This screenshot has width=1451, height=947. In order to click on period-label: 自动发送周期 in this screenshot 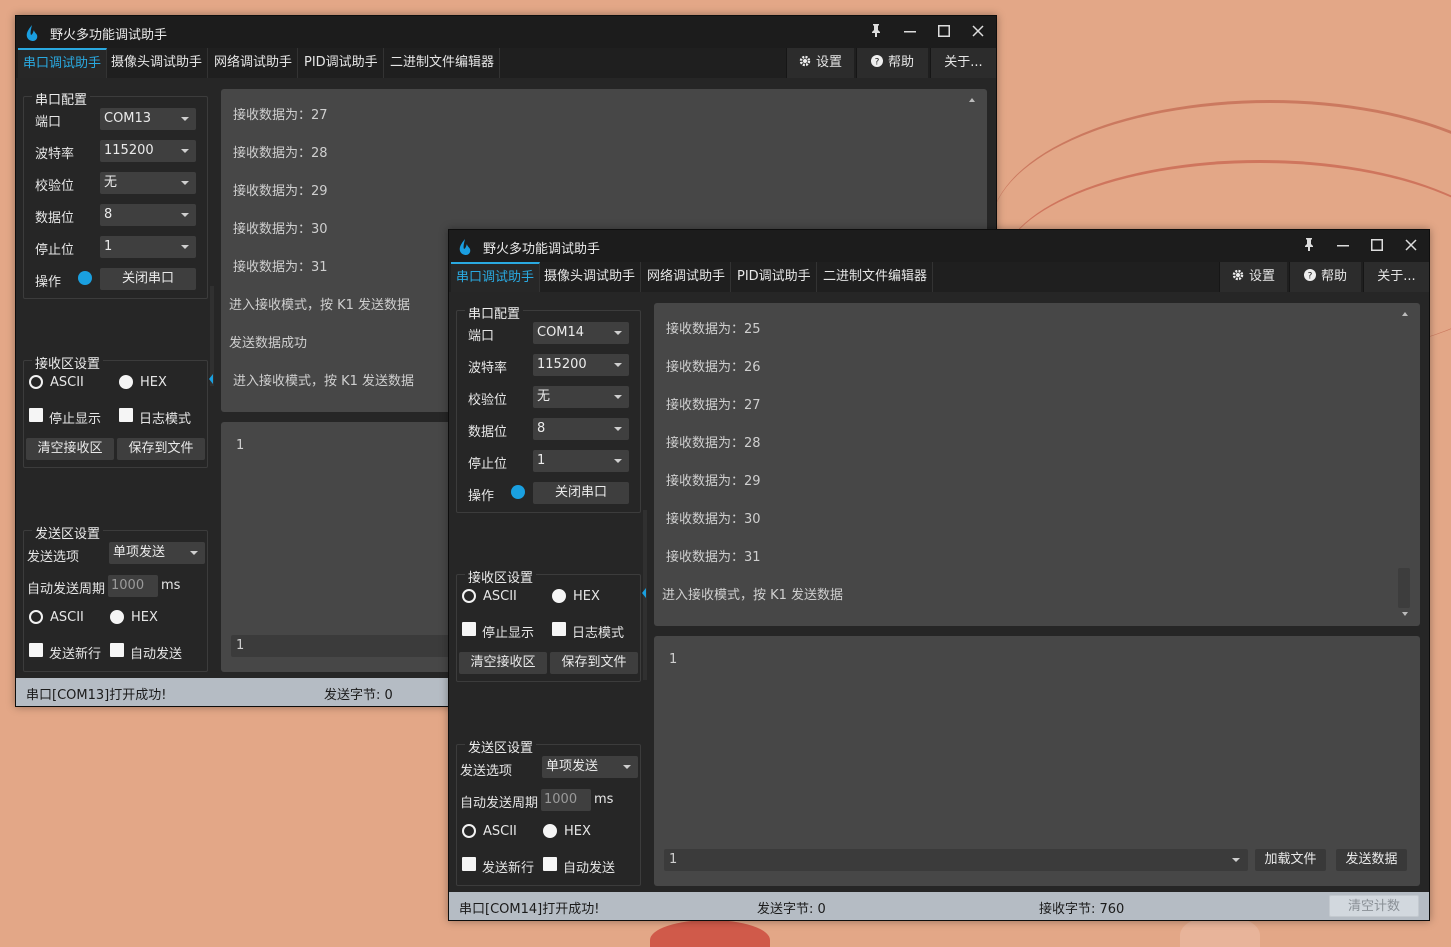, I will do `click(499, 803)`.